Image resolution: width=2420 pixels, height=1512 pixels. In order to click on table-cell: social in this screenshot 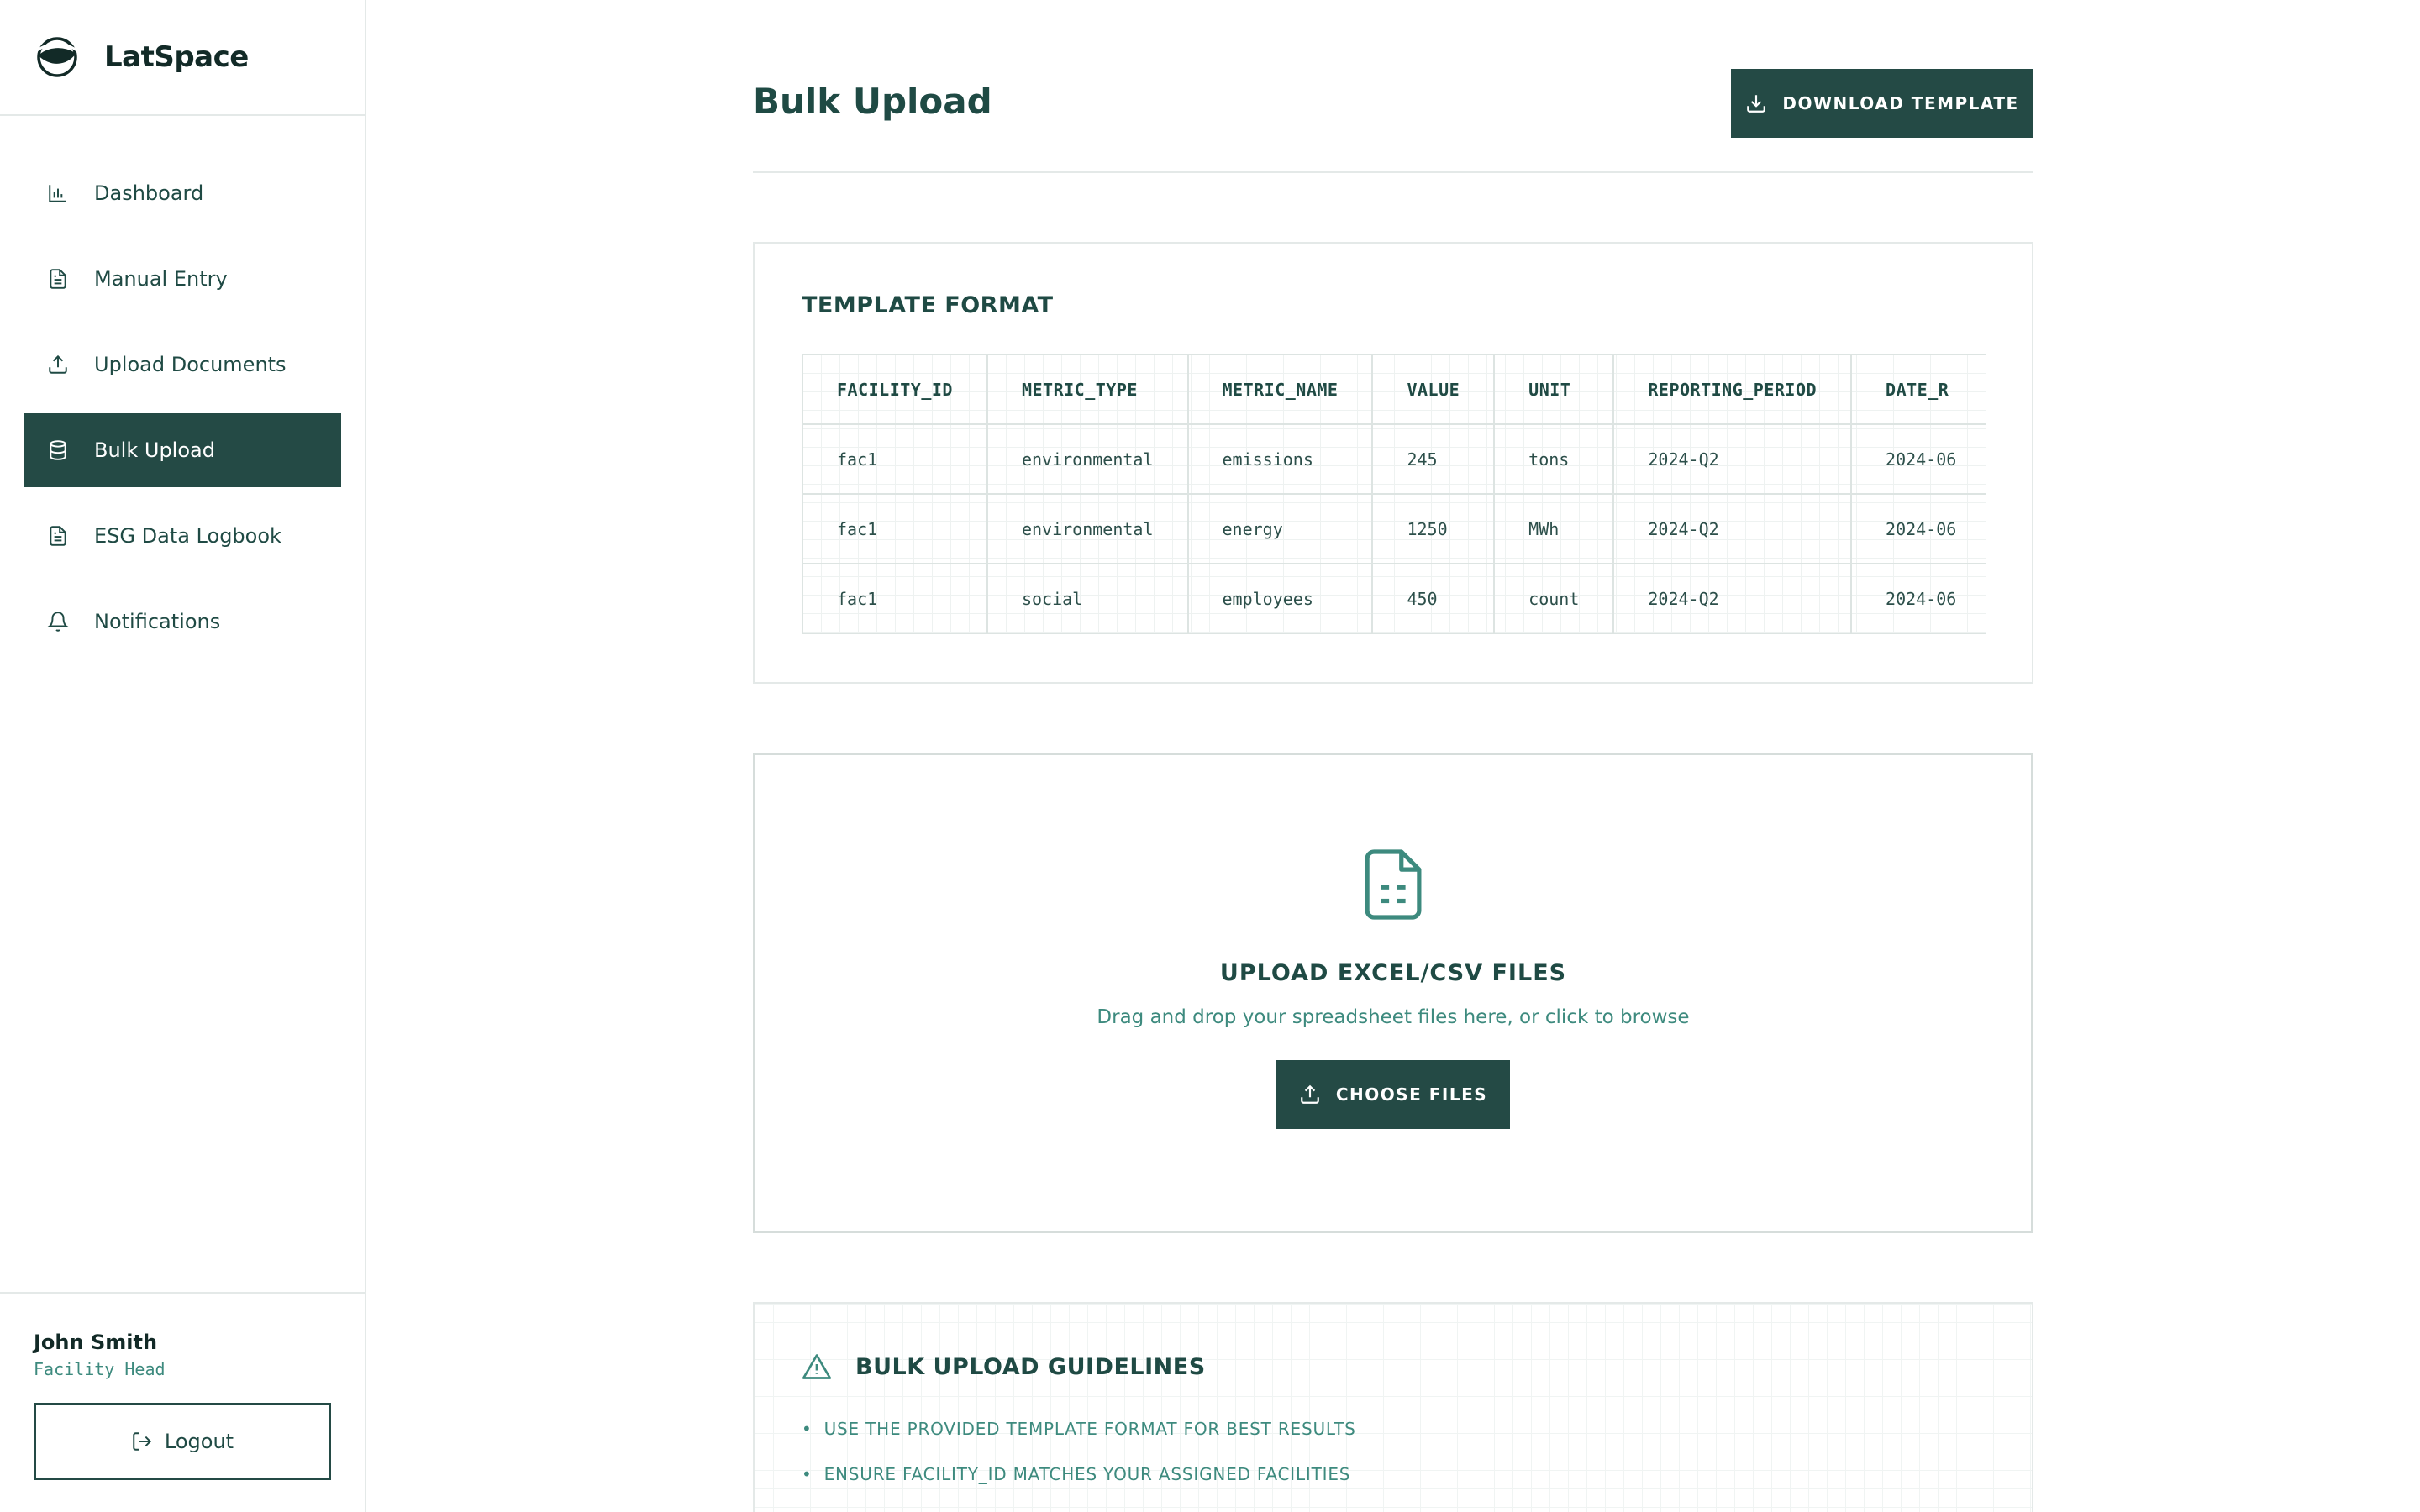, I will do `click(1087, 598)`.